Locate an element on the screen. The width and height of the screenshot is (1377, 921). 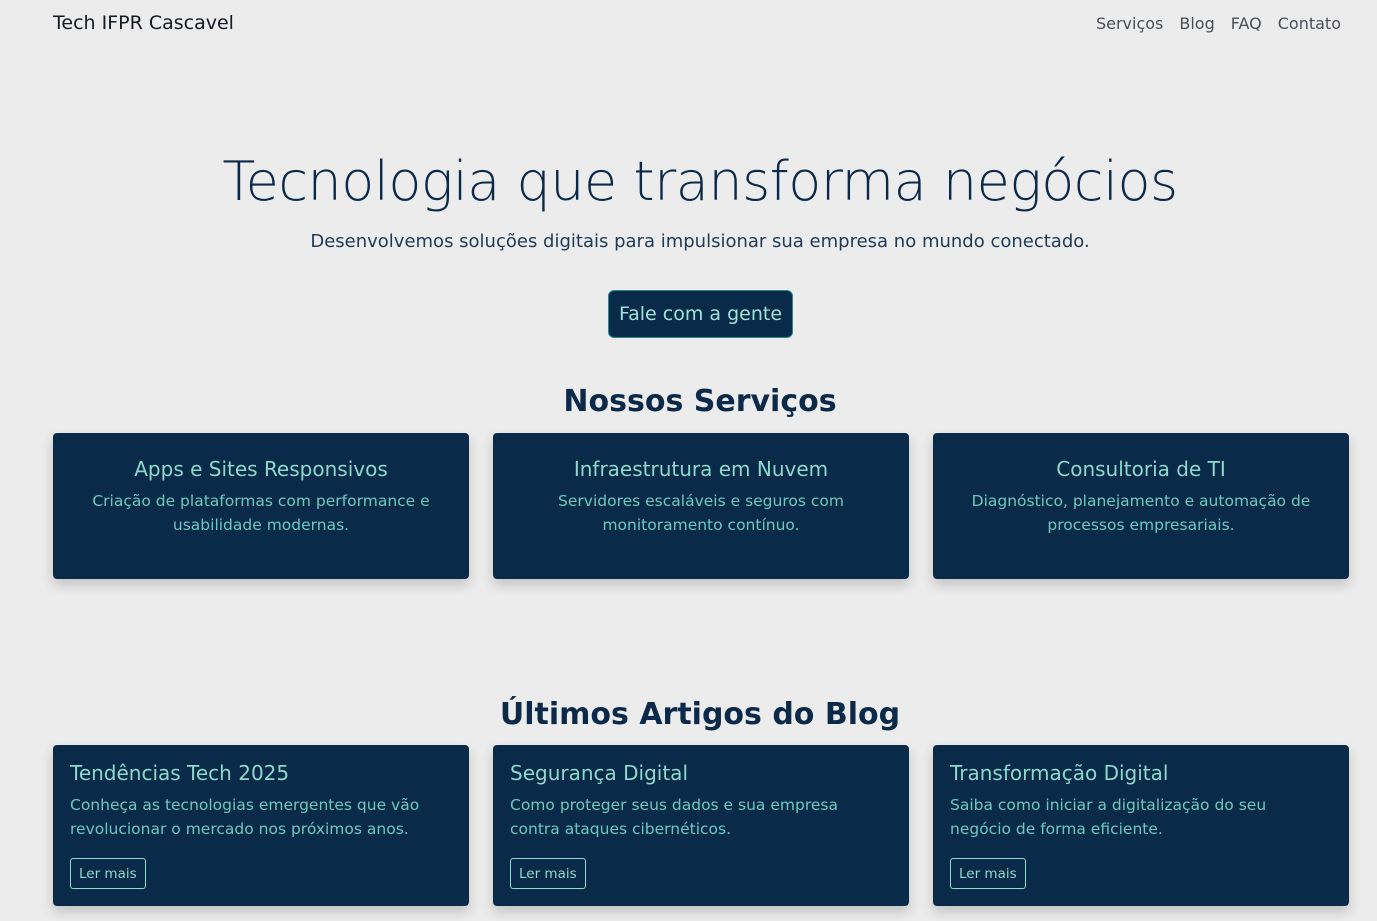
blog-heading: Últimos Artigos do Blog is located at coordinates (700, 714).